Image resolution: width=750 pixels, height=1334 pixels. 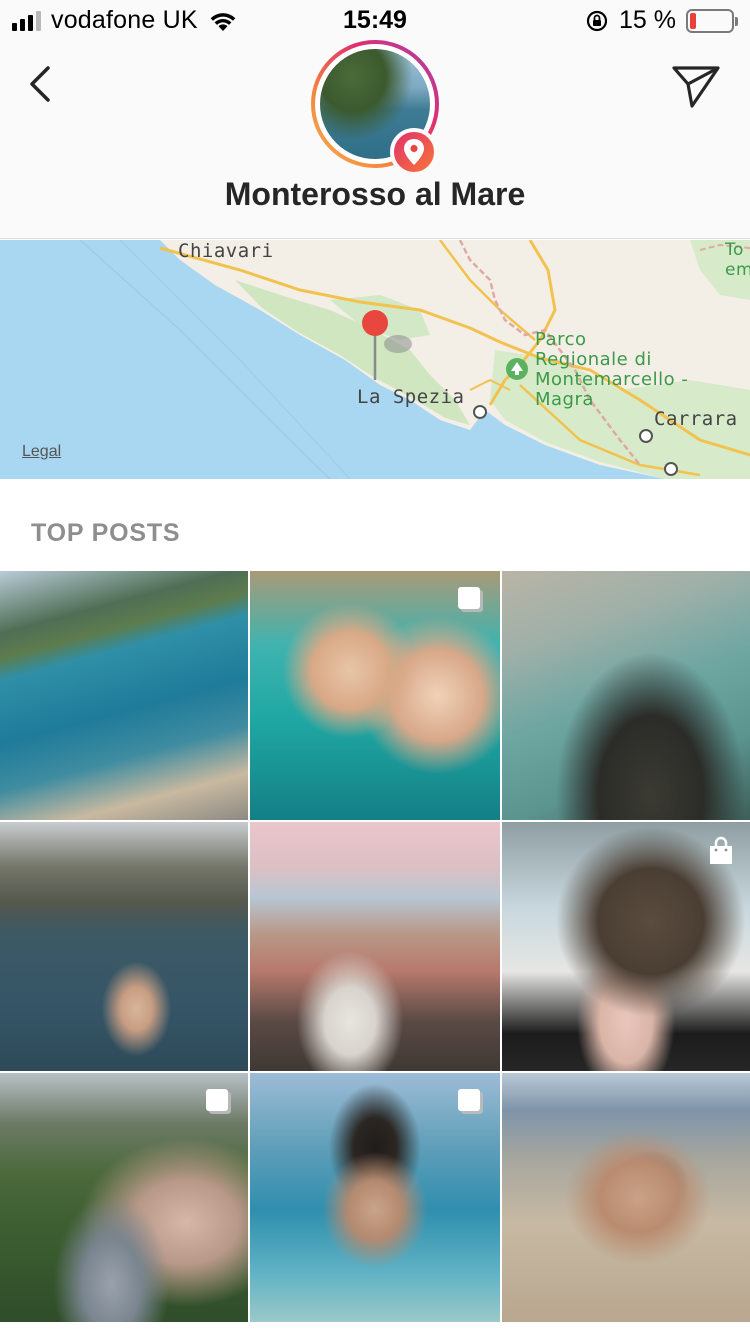 I want to click on battery-percentage: 15 %, so click(x=647, y=20).